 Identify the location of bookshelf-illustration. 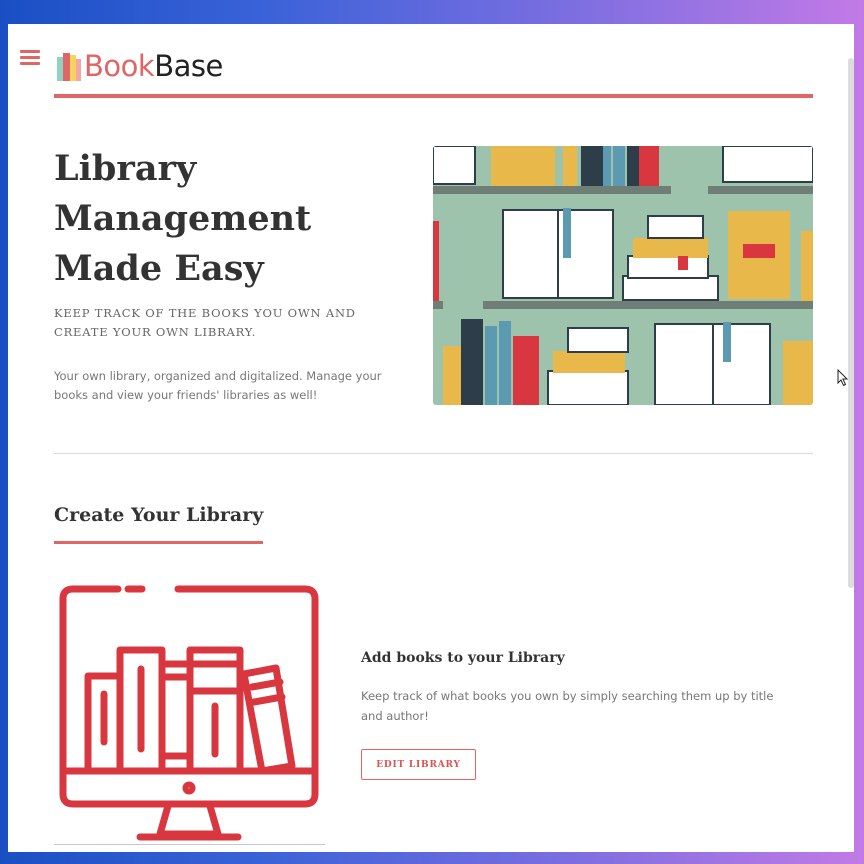
(623, 275).